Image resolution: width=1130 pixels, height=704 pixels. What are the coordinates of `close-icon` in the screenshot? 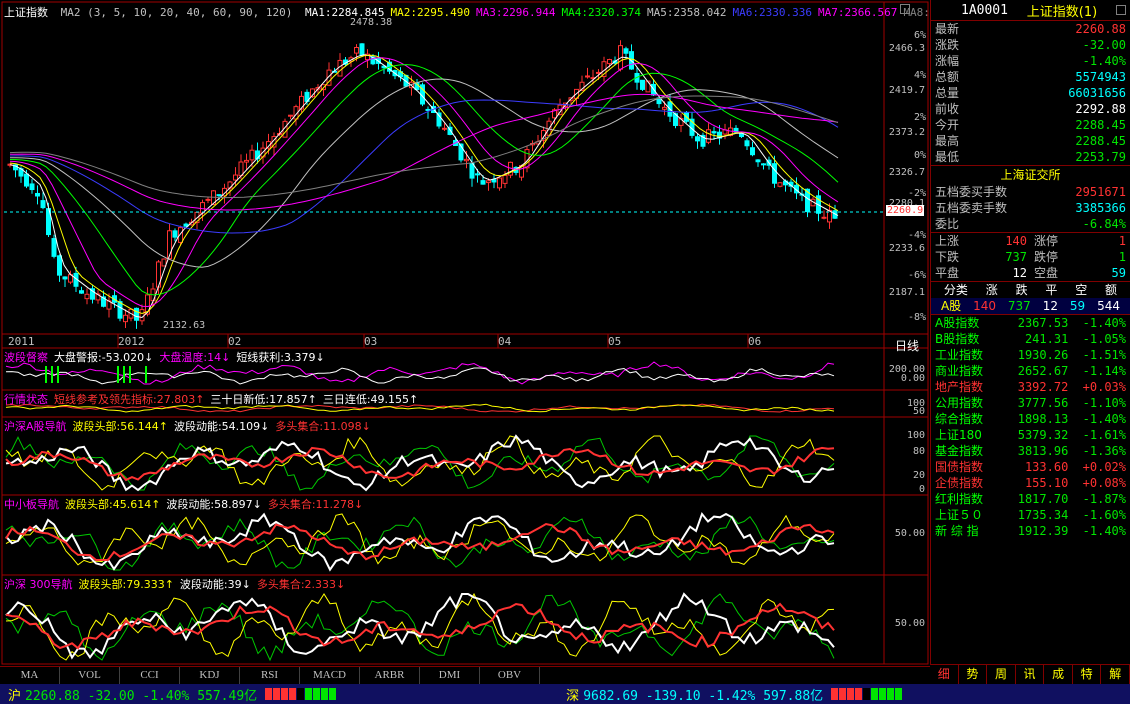 It's located at (905, 9).